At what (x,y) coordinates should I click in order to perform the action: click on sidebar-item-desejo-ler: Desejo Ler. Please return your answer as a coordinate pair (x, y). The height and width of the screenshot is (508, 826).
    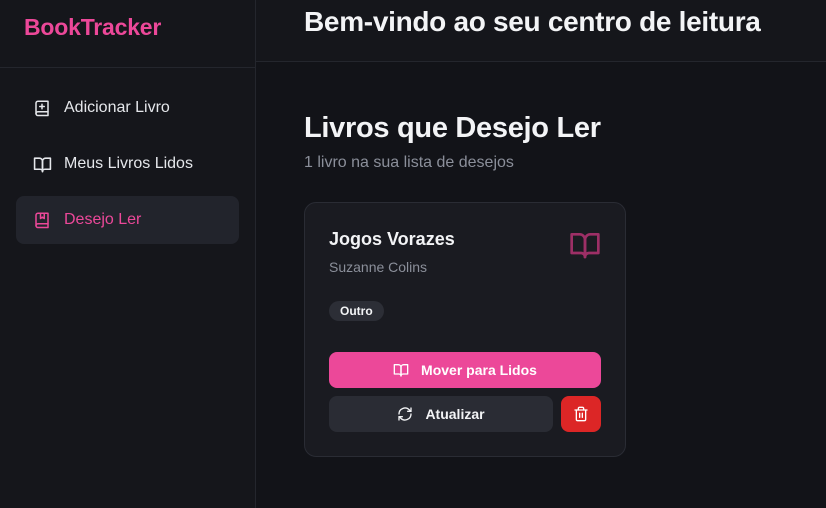
    Looking at the image, I should click on (127, 220).